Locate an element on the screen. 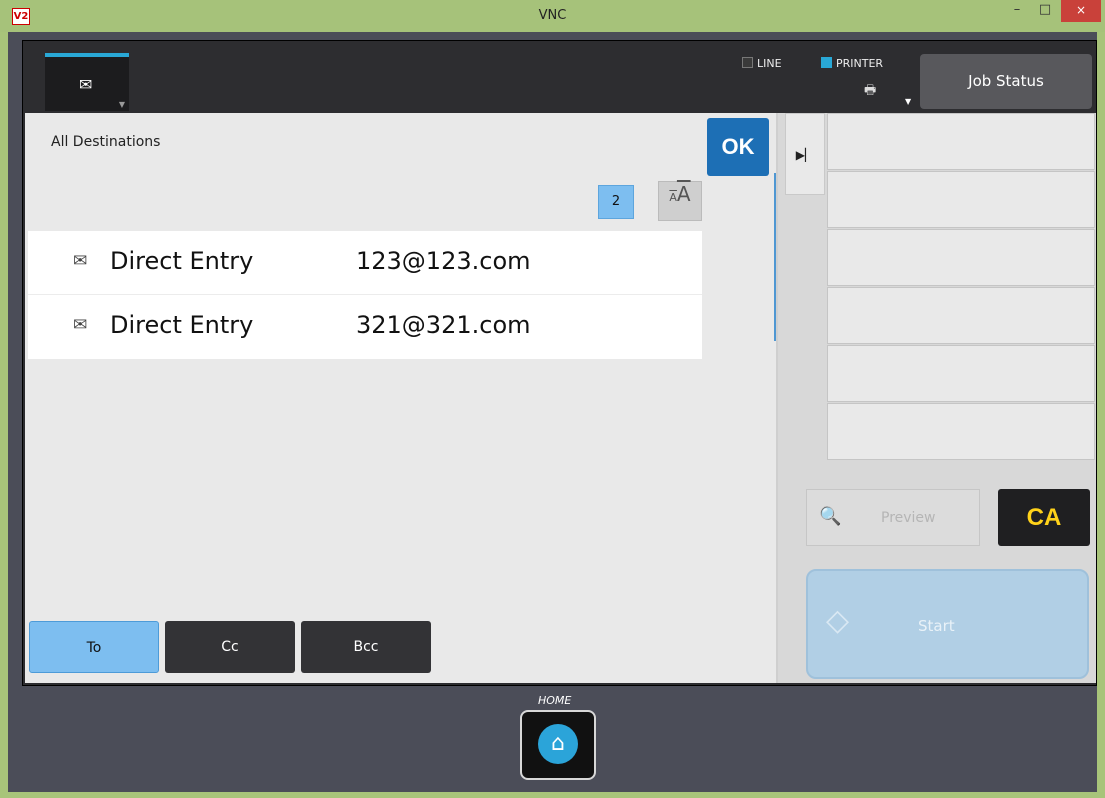 The height and width of the screenshot is (798, 1105). window-titlebar: V2 VNC – □ × is located at coordinates (552, 16).